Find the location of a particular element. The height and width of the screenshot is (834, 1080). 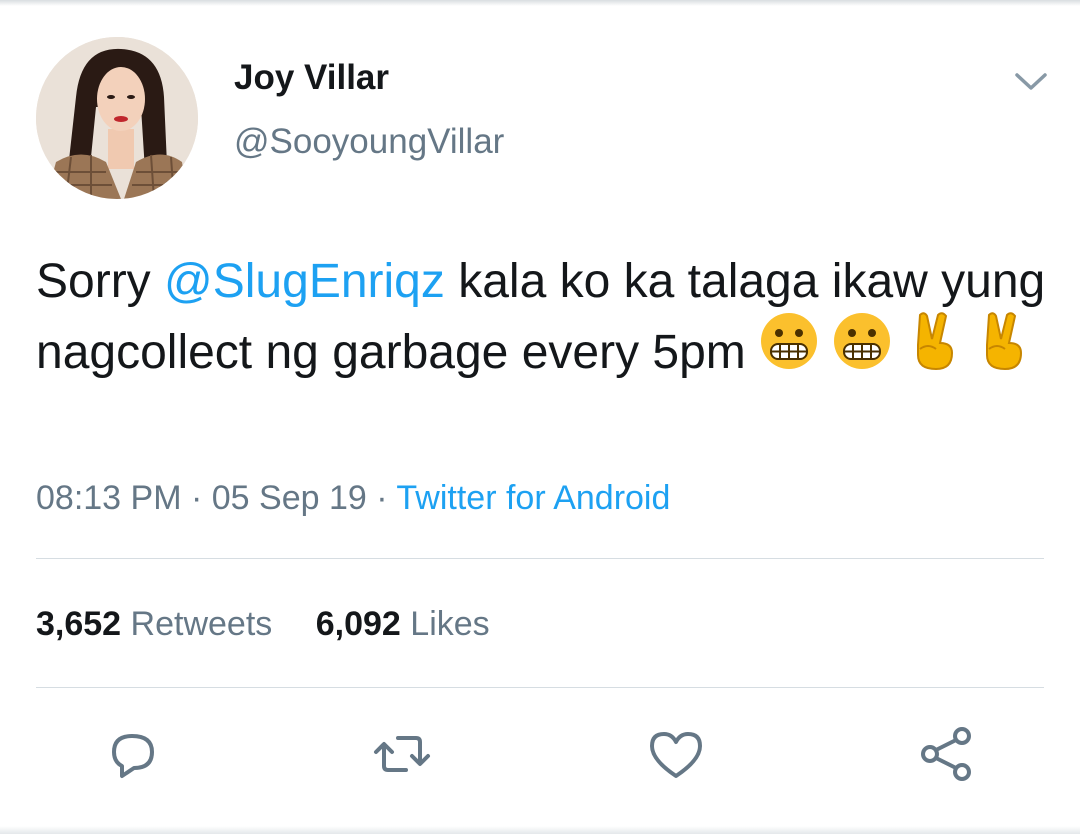

retweet-icon is located at coordinates (402, 754).